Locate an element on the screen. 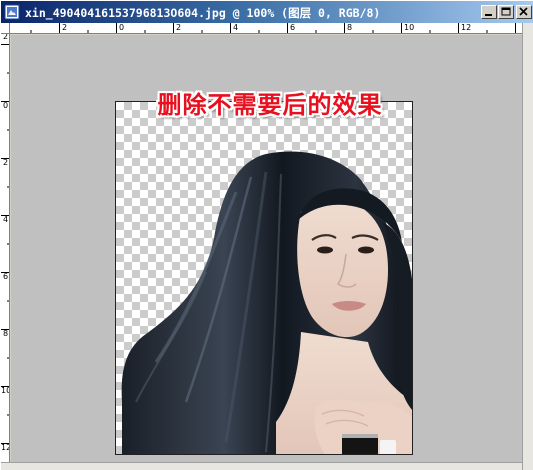 The width and height of the screenshot is (533, 470). minimize-button is located at coordinates (489, 12).